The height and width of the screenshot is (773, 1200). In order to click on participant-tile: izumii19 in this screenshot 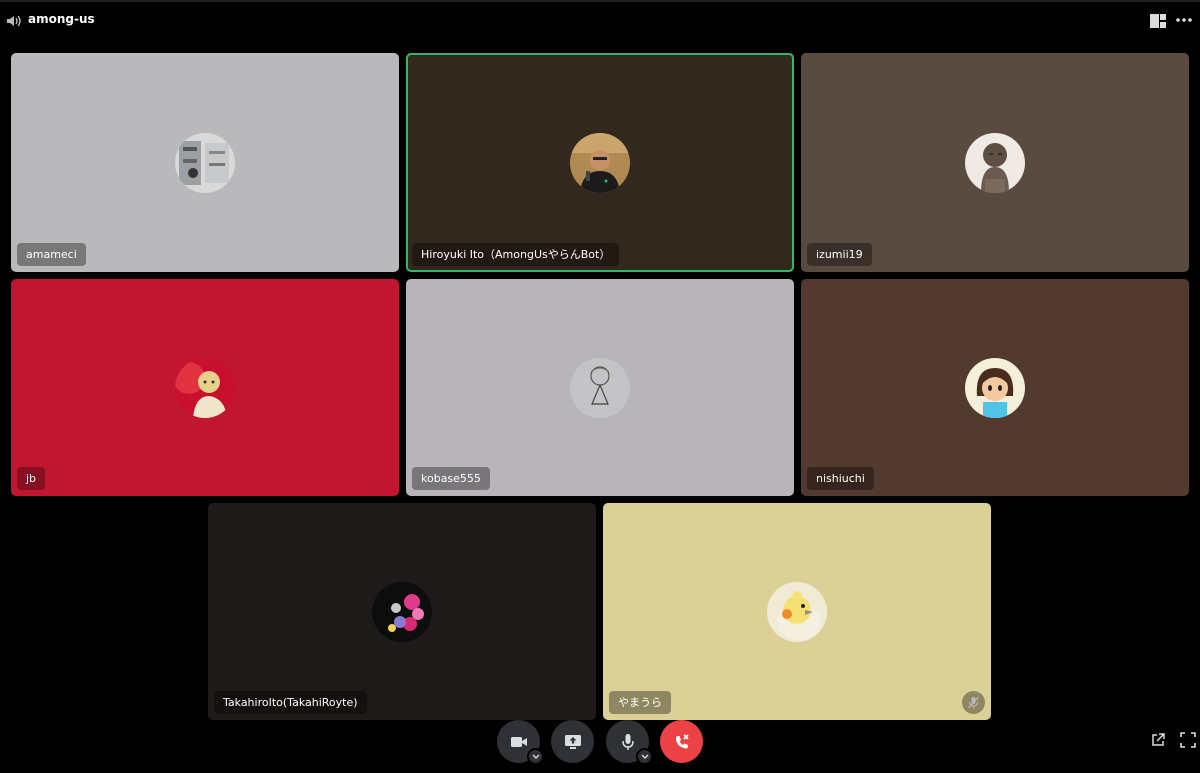, I will do `click(995, 162)`.